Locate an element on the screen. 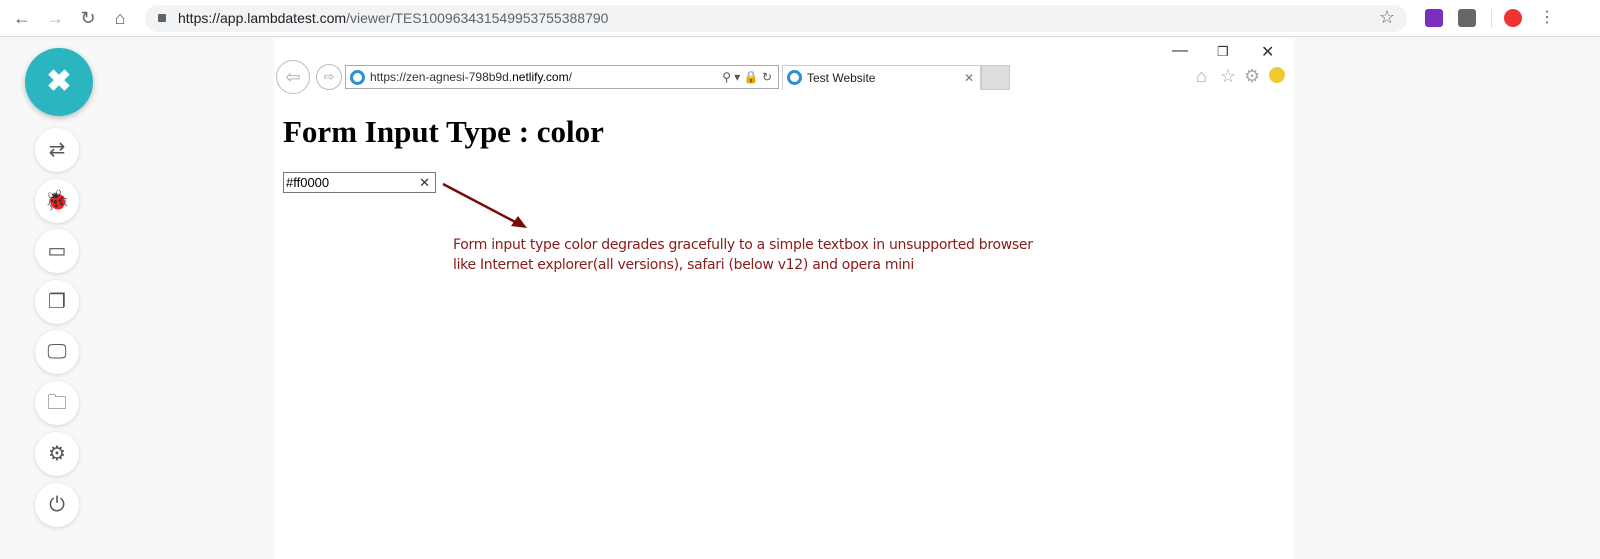 This screenshot has width=1600, height=559. ie-tab: Test Website ✕ is located at coordinates (881, 77).